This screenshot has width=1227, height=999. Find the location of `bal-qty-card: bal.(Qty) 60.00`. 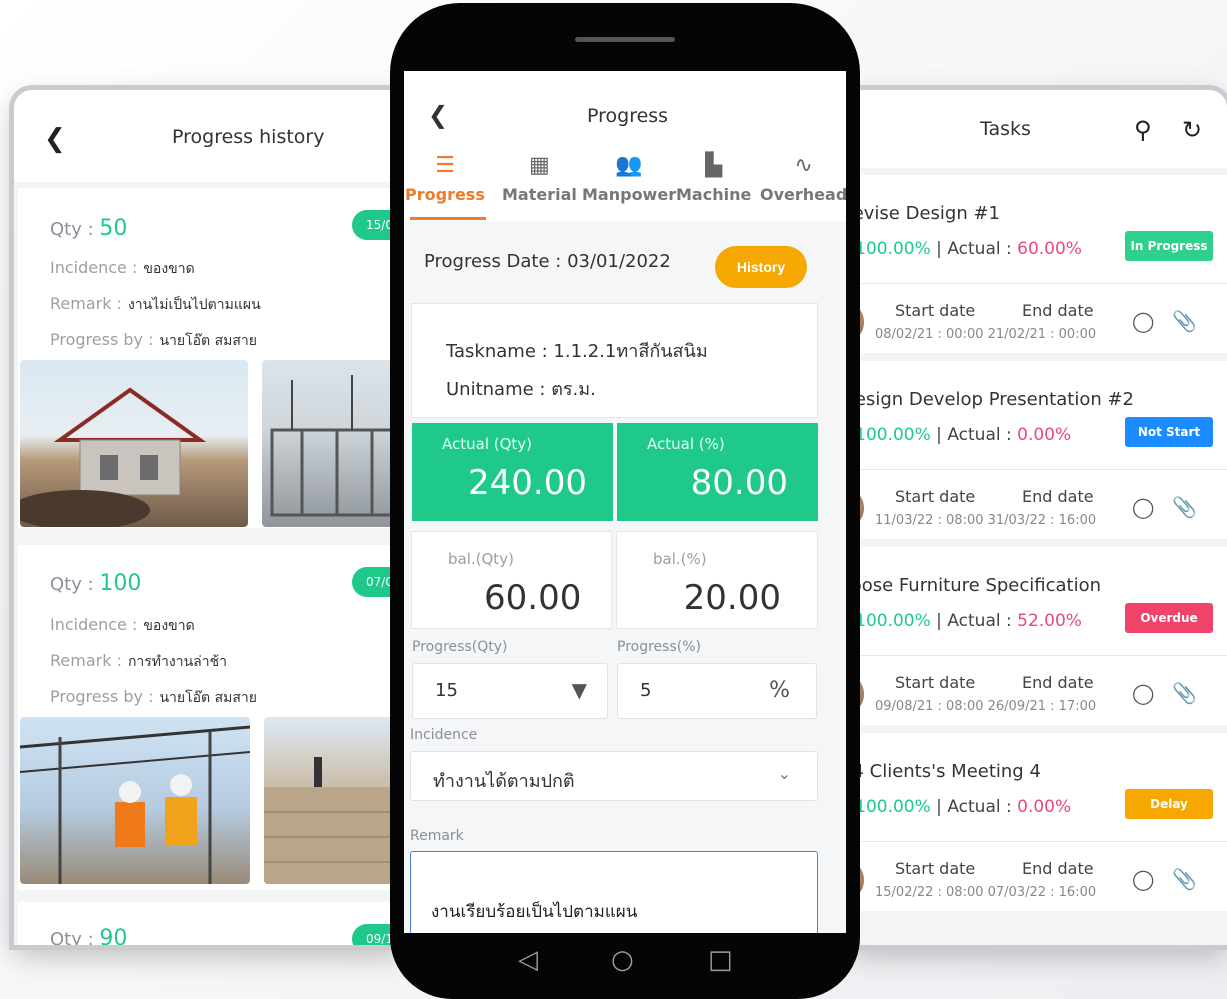

bal-qty-card: bal.(Qty) 60.00 is located at coordinates (511, 580).